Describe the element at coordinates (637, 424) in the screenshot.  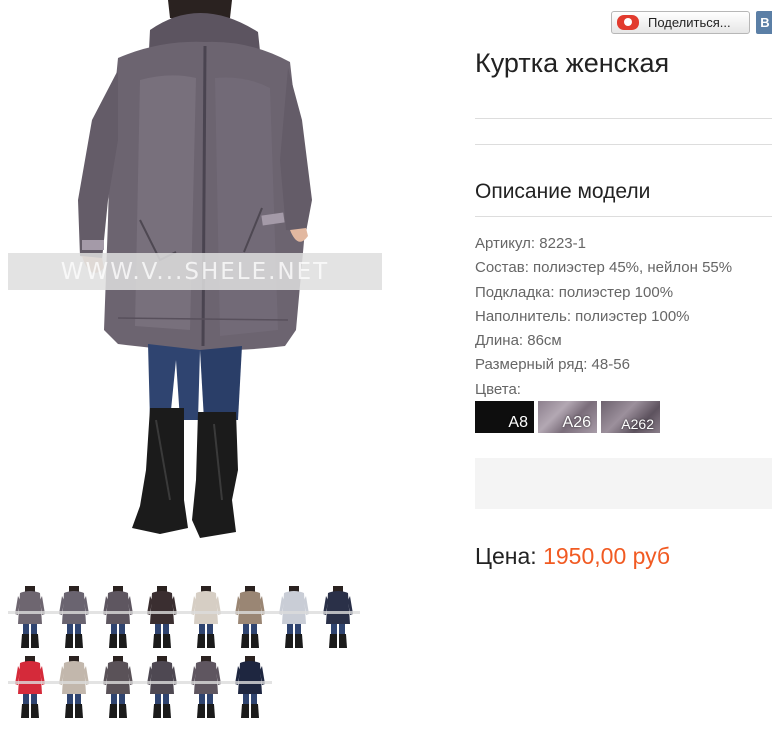
I see `swatch-label: A262` at that location.